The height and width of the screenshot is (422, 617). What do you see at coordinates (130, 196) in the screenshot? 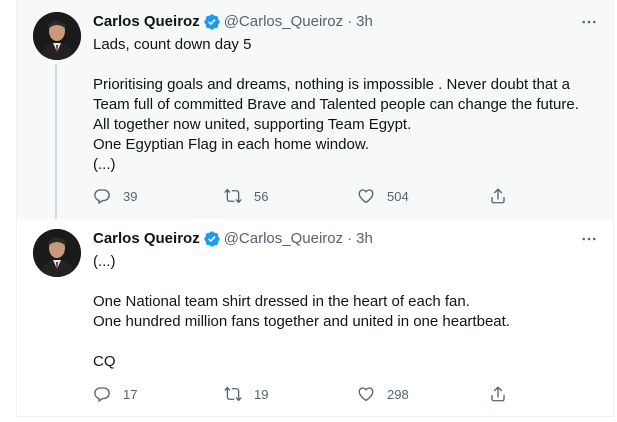
I see `reply-count: 39` at bounding box center [130, 196].